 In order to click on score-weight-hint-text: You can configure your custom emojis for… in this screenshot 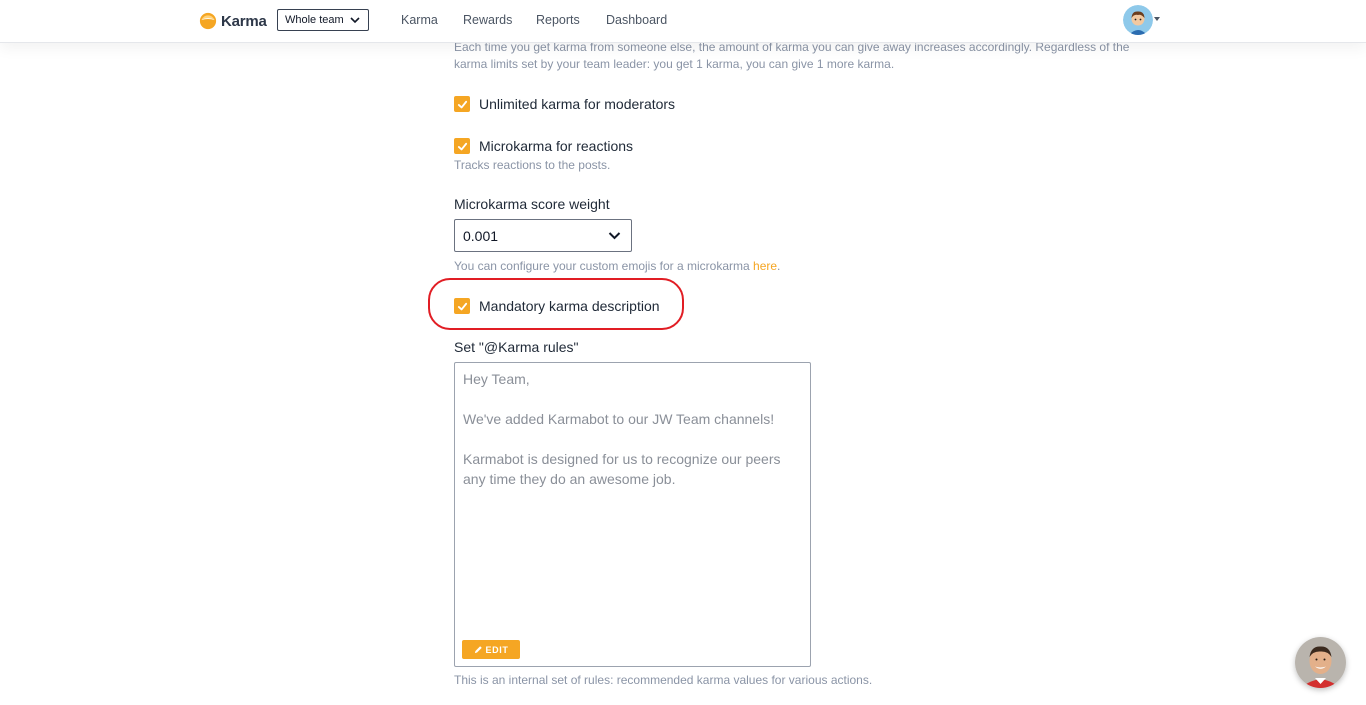, I will do `click(604, 266)`.